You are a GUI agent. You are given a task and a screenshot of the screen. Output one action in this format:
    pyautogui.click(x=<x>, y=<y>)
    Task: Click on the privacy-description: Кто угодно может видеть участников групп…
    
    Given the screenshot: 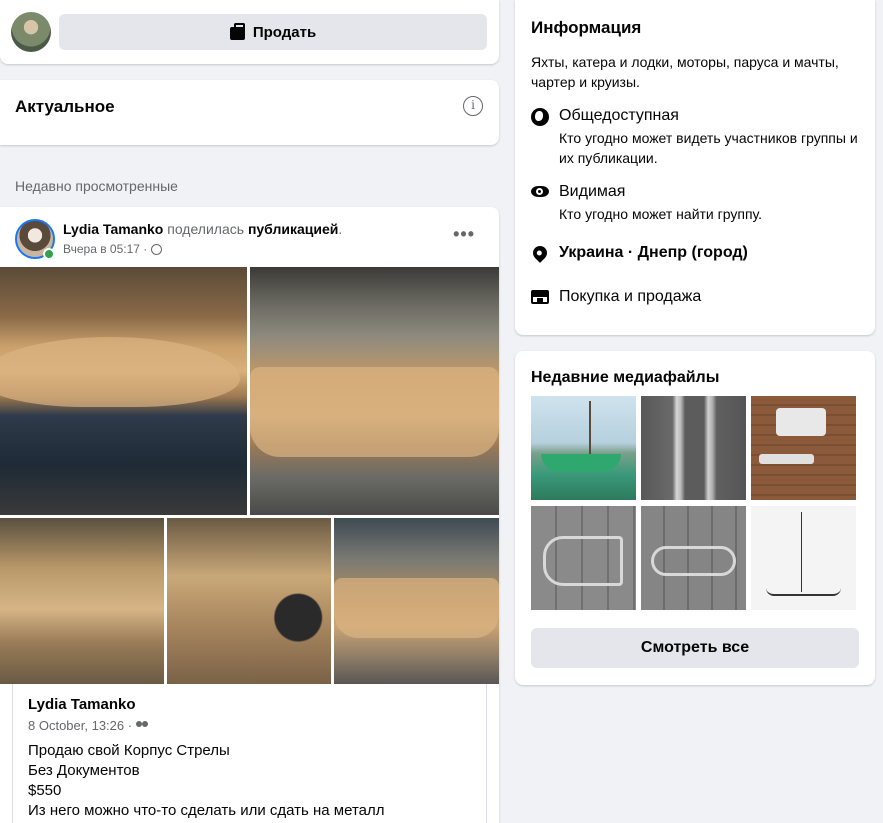 What is the action you would take?
    pyautogui.click(x=708, y=148)
    